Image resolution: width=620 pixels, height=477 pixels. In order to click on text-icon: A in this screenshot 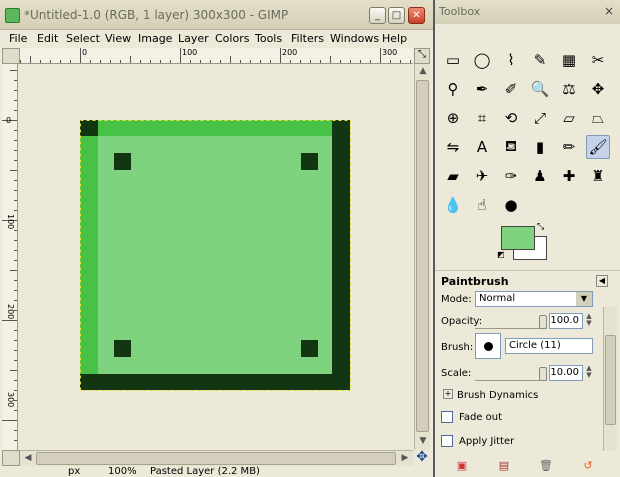, I will do `click(482, 147)`.